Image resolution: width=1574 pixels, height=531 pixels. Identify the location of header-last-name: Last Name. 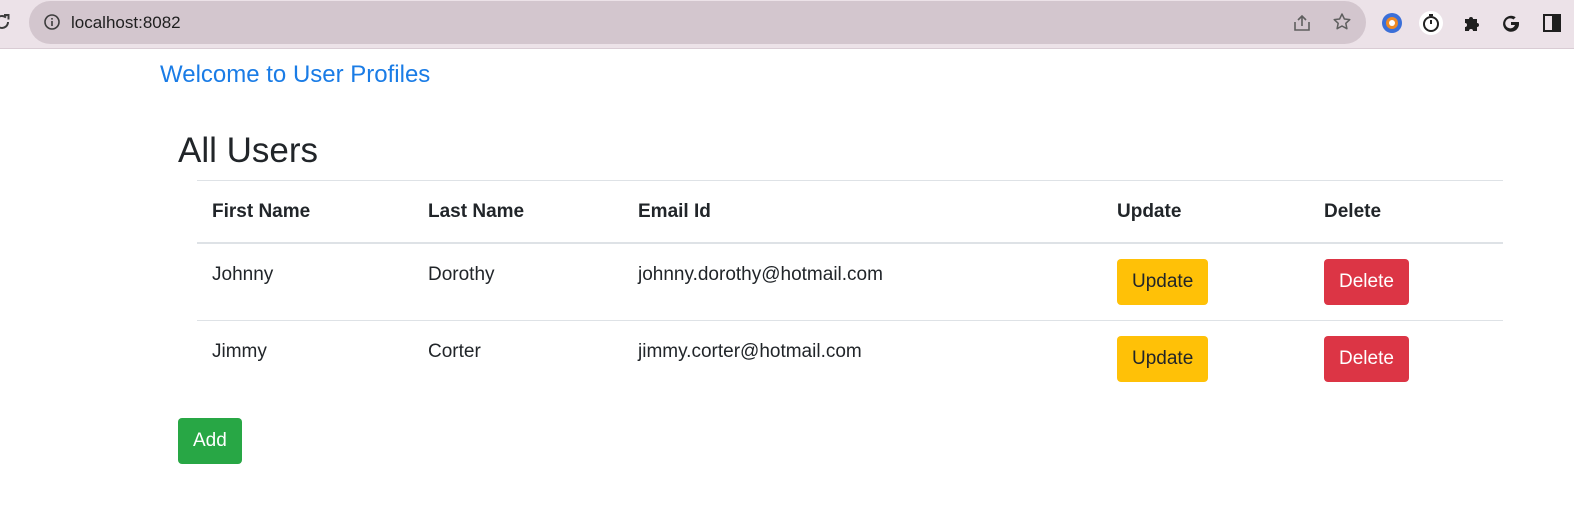
(476, 211).